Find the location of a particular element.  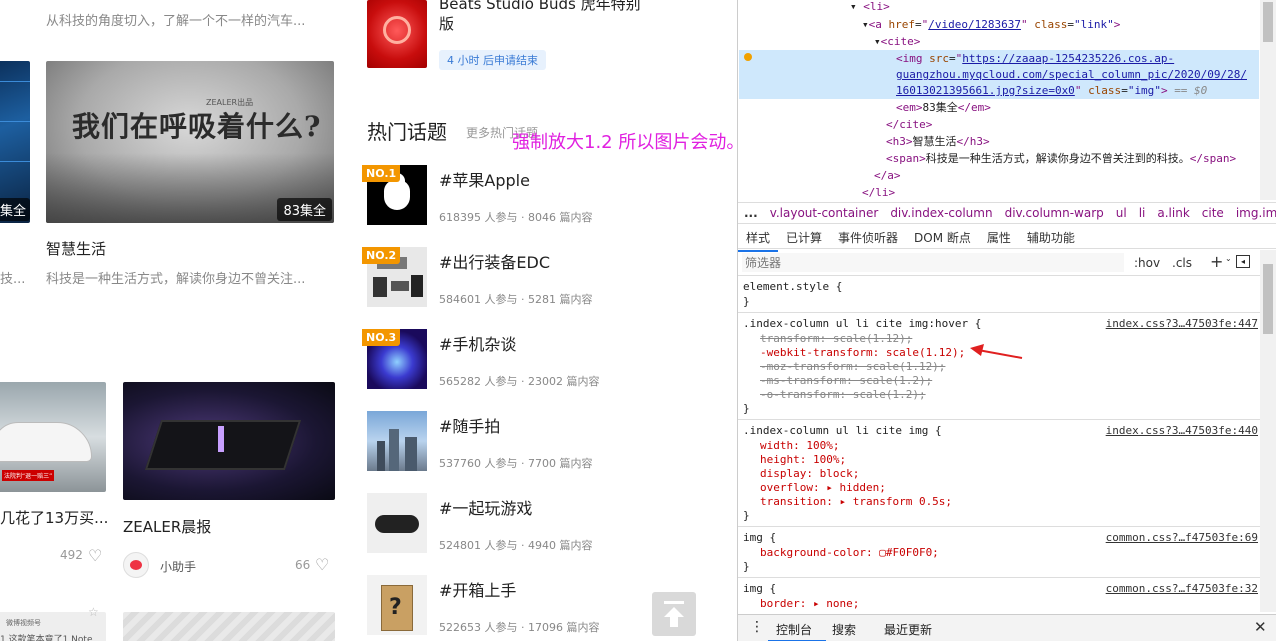

css-declaration: -o-transform: scale(1.2); is located at coordinates (843, 395).